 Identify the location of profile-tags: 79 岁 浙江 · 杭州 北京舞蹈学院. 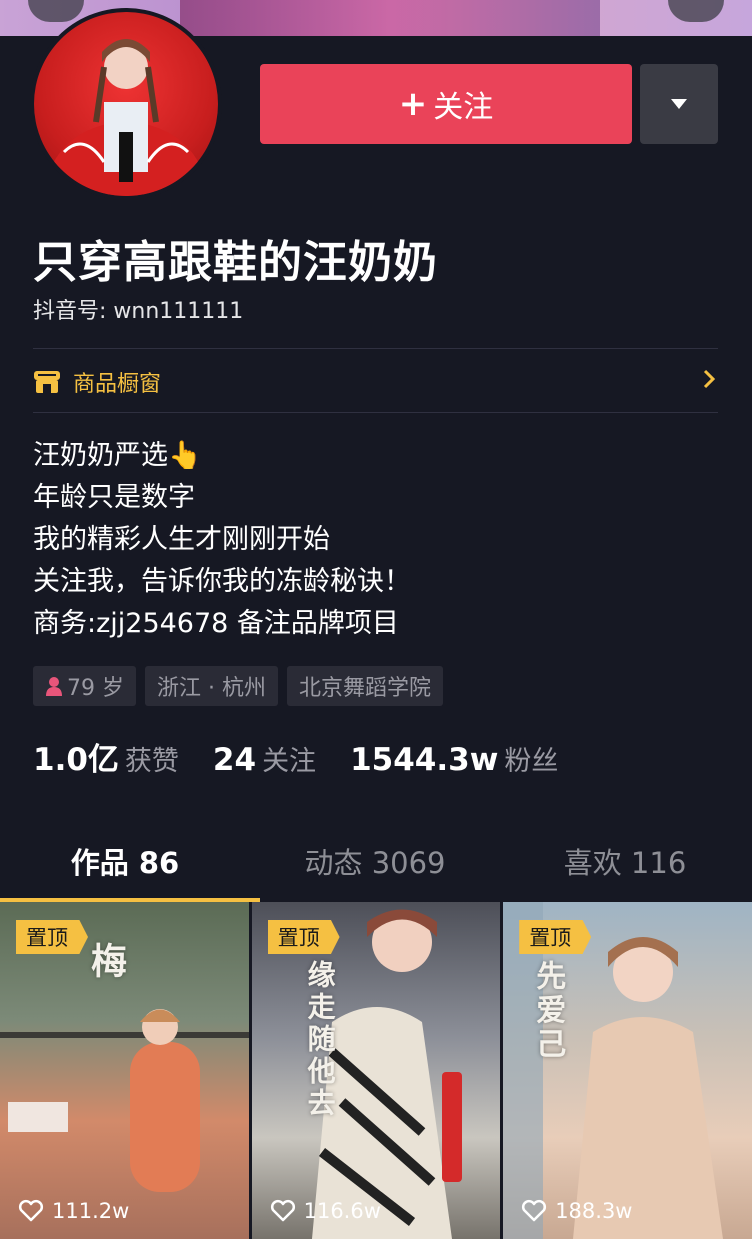
(238, 686).